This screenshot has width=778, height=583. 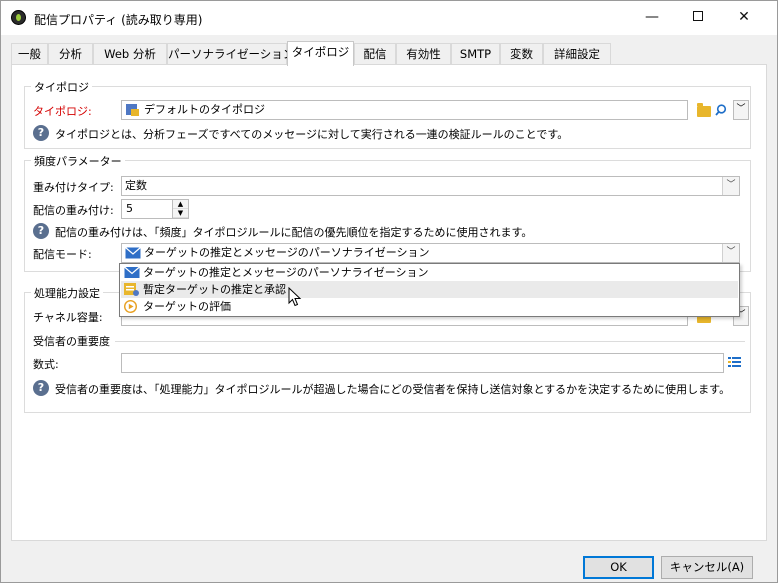 I want to click on delivery-mode-select: ターゲットの推定とメッセージのパーソナライゼーション ﹀, so click(x=430, y=253).